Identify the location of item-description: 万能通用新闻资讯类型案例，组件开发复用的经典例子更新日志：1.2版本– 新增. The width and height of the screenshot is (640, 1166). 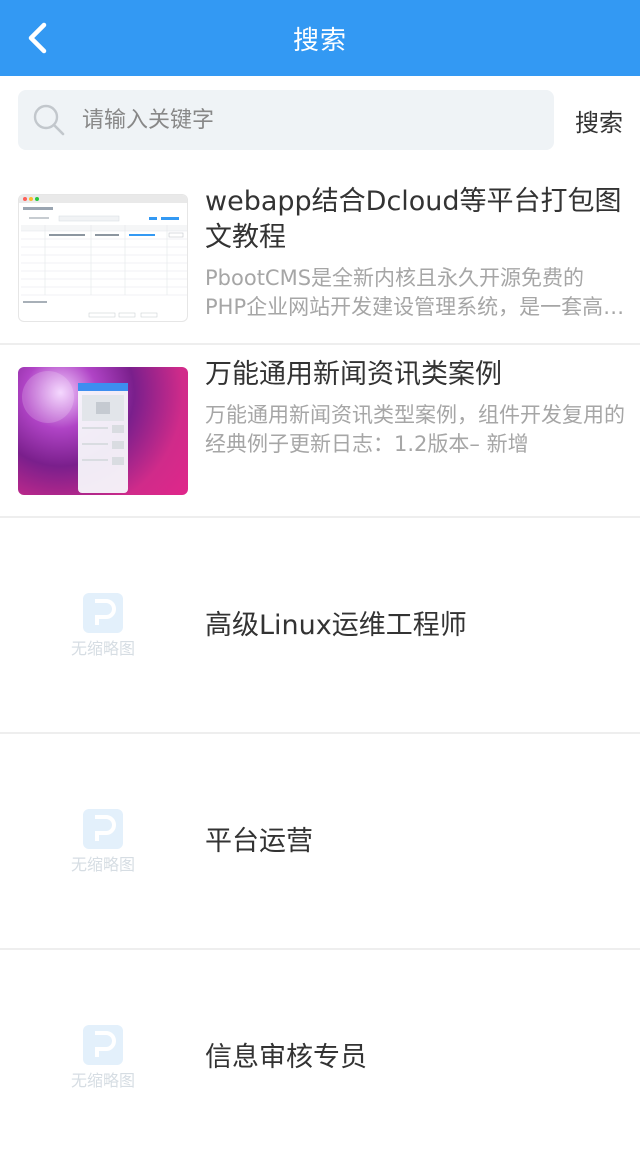
(415, 429).